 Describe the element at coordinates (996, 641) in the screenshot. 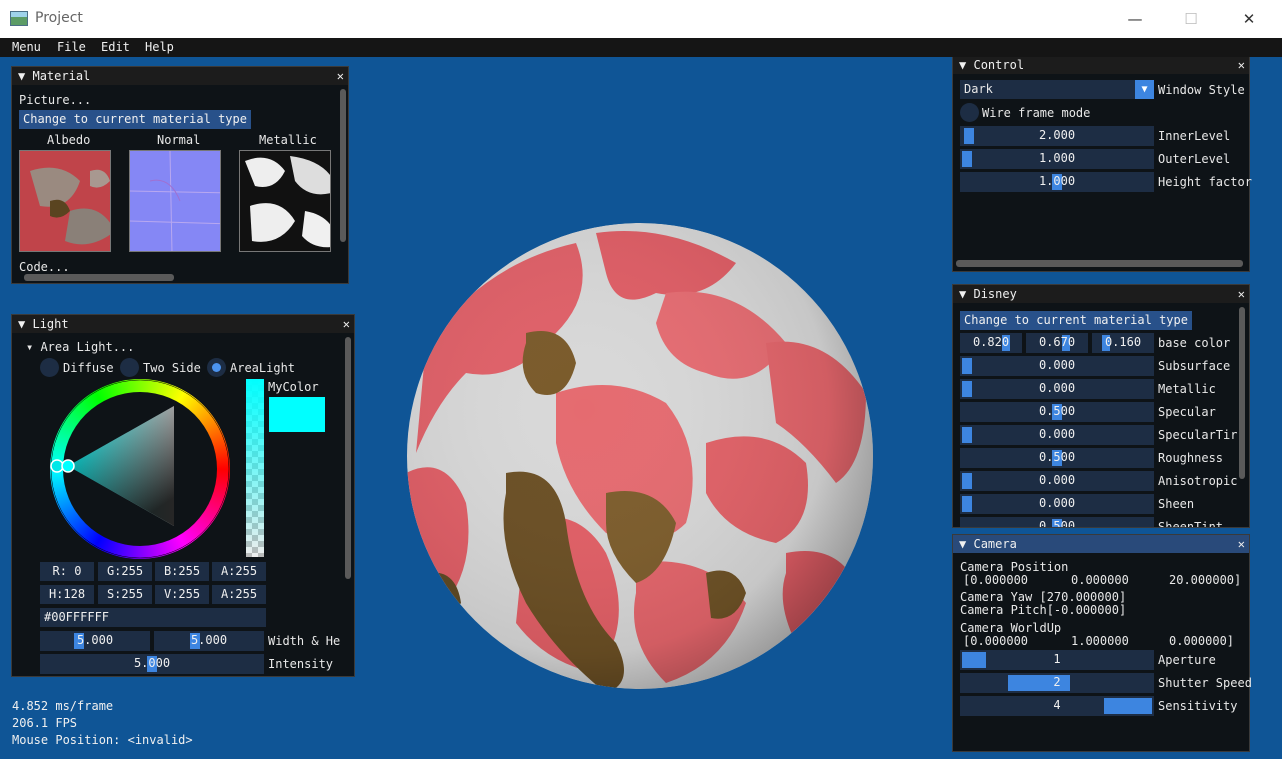

I see `camera-worldup-x: [0.000000` at that location.